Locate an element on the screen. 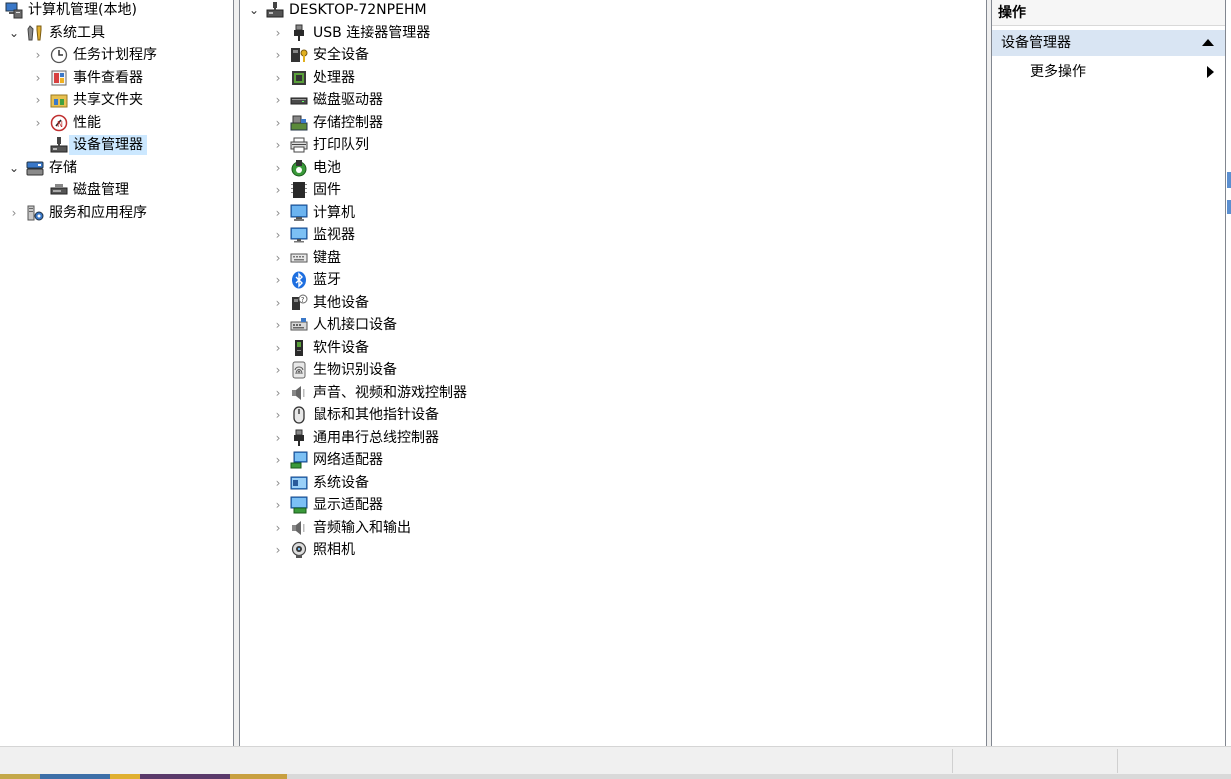  device-category-sound: › 声音、视频和游戏控制器 is located at coordinates (369, 393).